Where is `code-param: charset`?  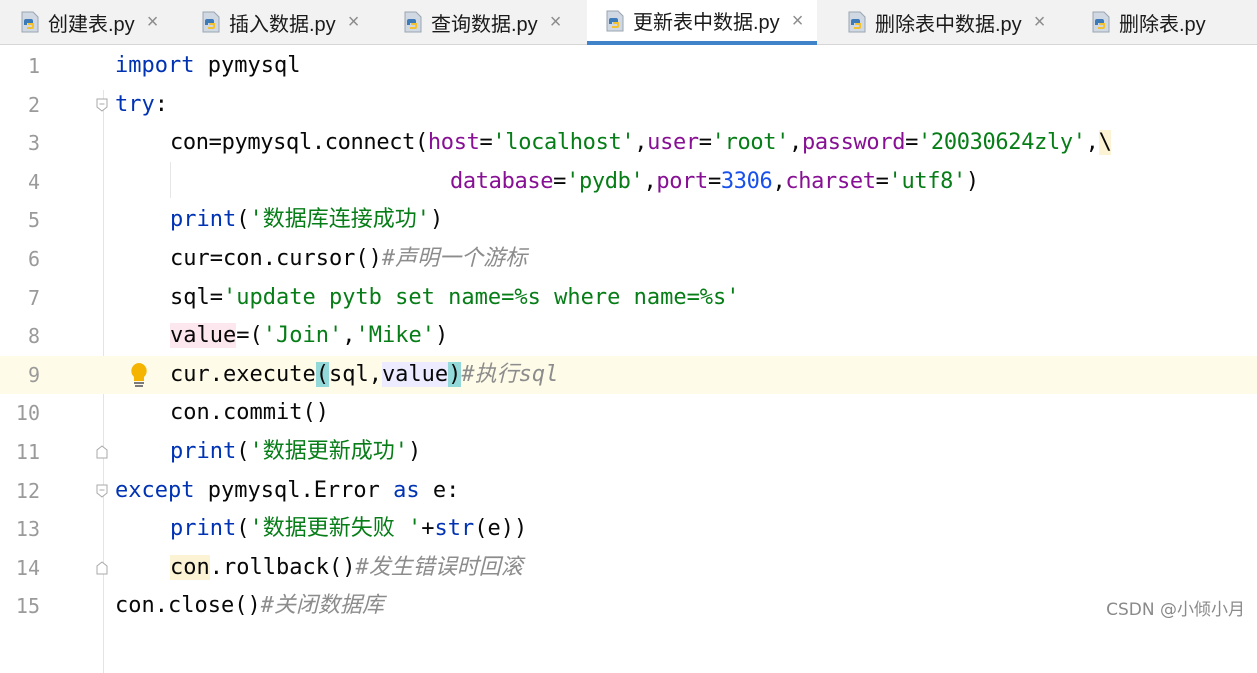
code-param: charset is located at coordinates (830, 181).